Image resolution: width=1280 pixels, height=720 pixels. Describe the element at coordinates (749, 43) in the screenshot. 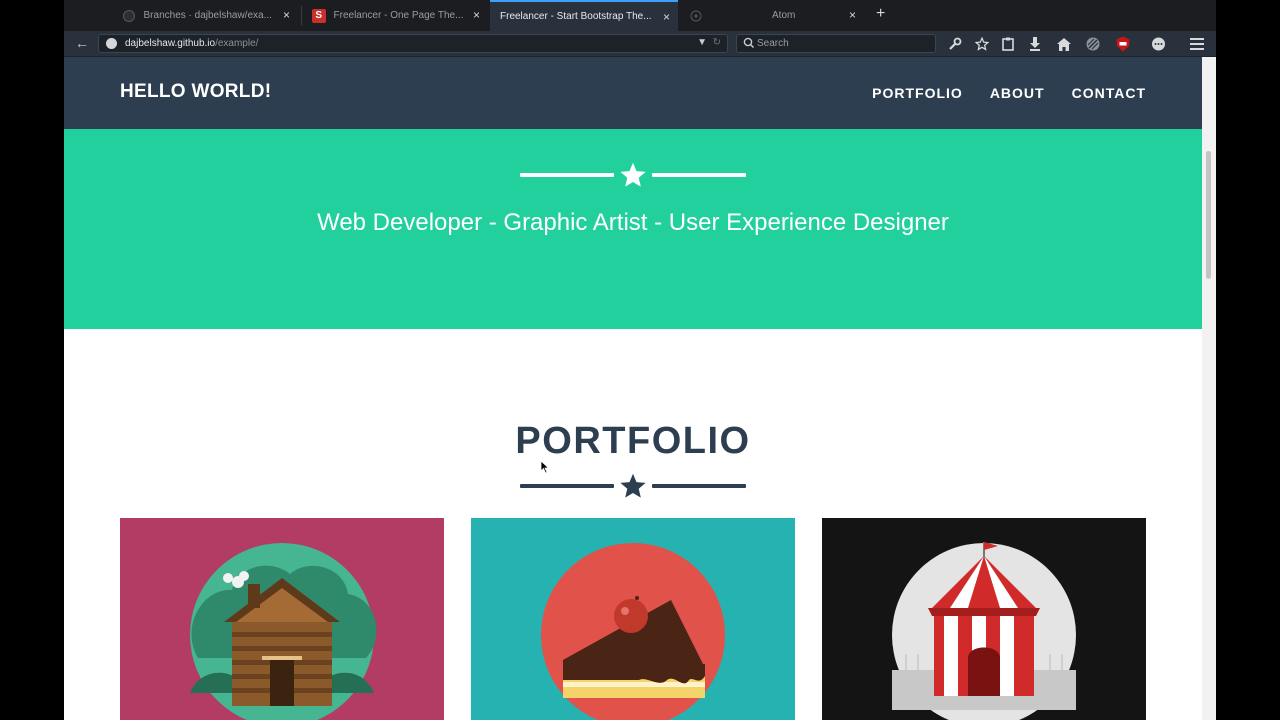

I see `search-icon` at that location.